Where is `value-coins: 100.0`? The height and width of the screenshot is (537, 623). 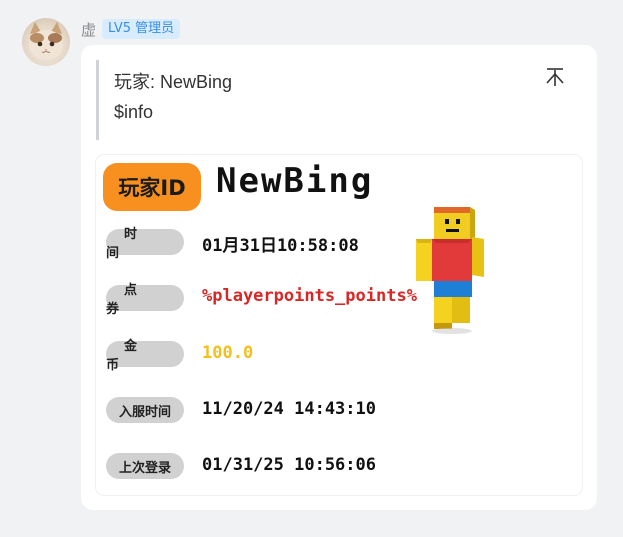
value-coins: 100.0 is located at coordinates (228, 353).